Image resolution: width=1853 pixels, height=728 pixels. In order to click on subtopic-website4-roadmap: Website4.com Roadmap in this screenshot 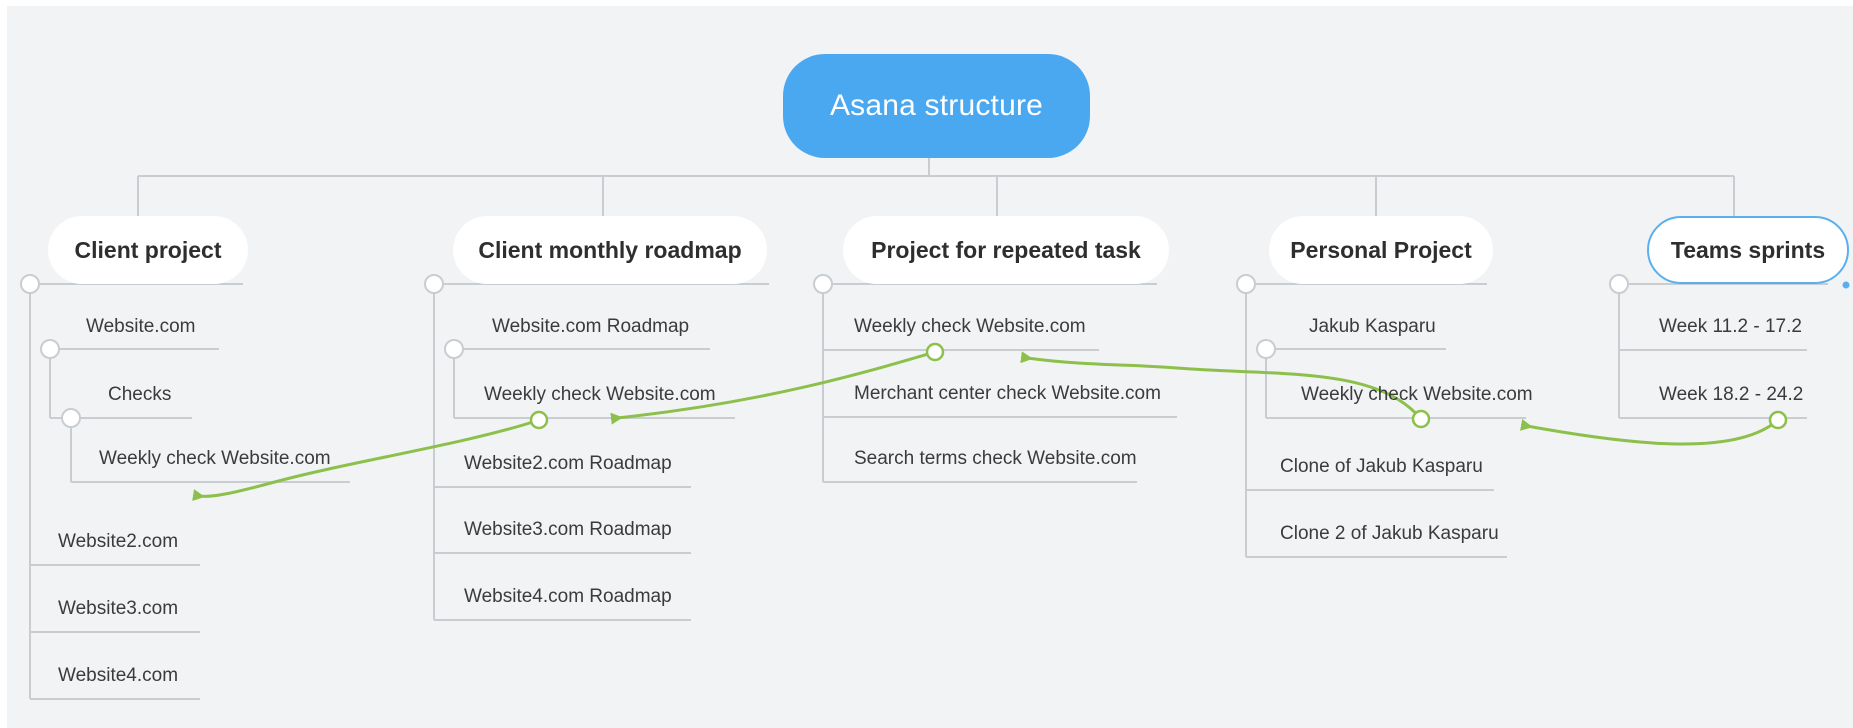, I will do `click(568, 597)`.